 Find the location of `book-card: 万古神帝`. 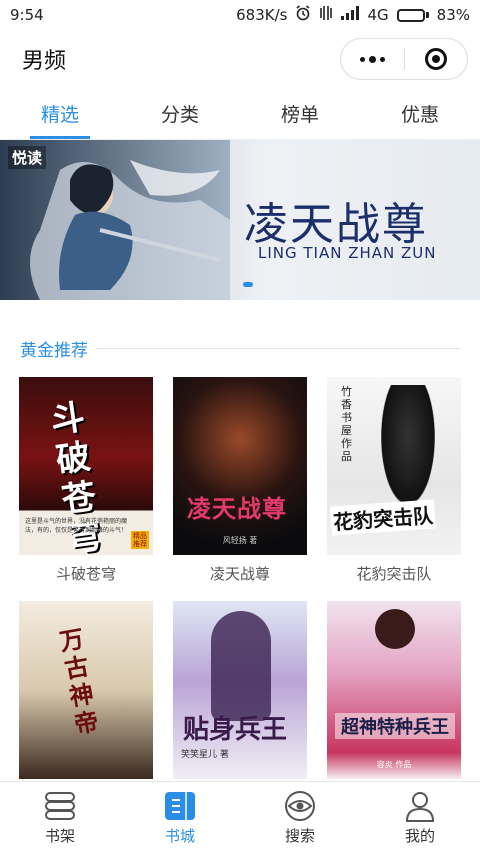

book-card: 万古神帝 is located at coordinates (86, 705).